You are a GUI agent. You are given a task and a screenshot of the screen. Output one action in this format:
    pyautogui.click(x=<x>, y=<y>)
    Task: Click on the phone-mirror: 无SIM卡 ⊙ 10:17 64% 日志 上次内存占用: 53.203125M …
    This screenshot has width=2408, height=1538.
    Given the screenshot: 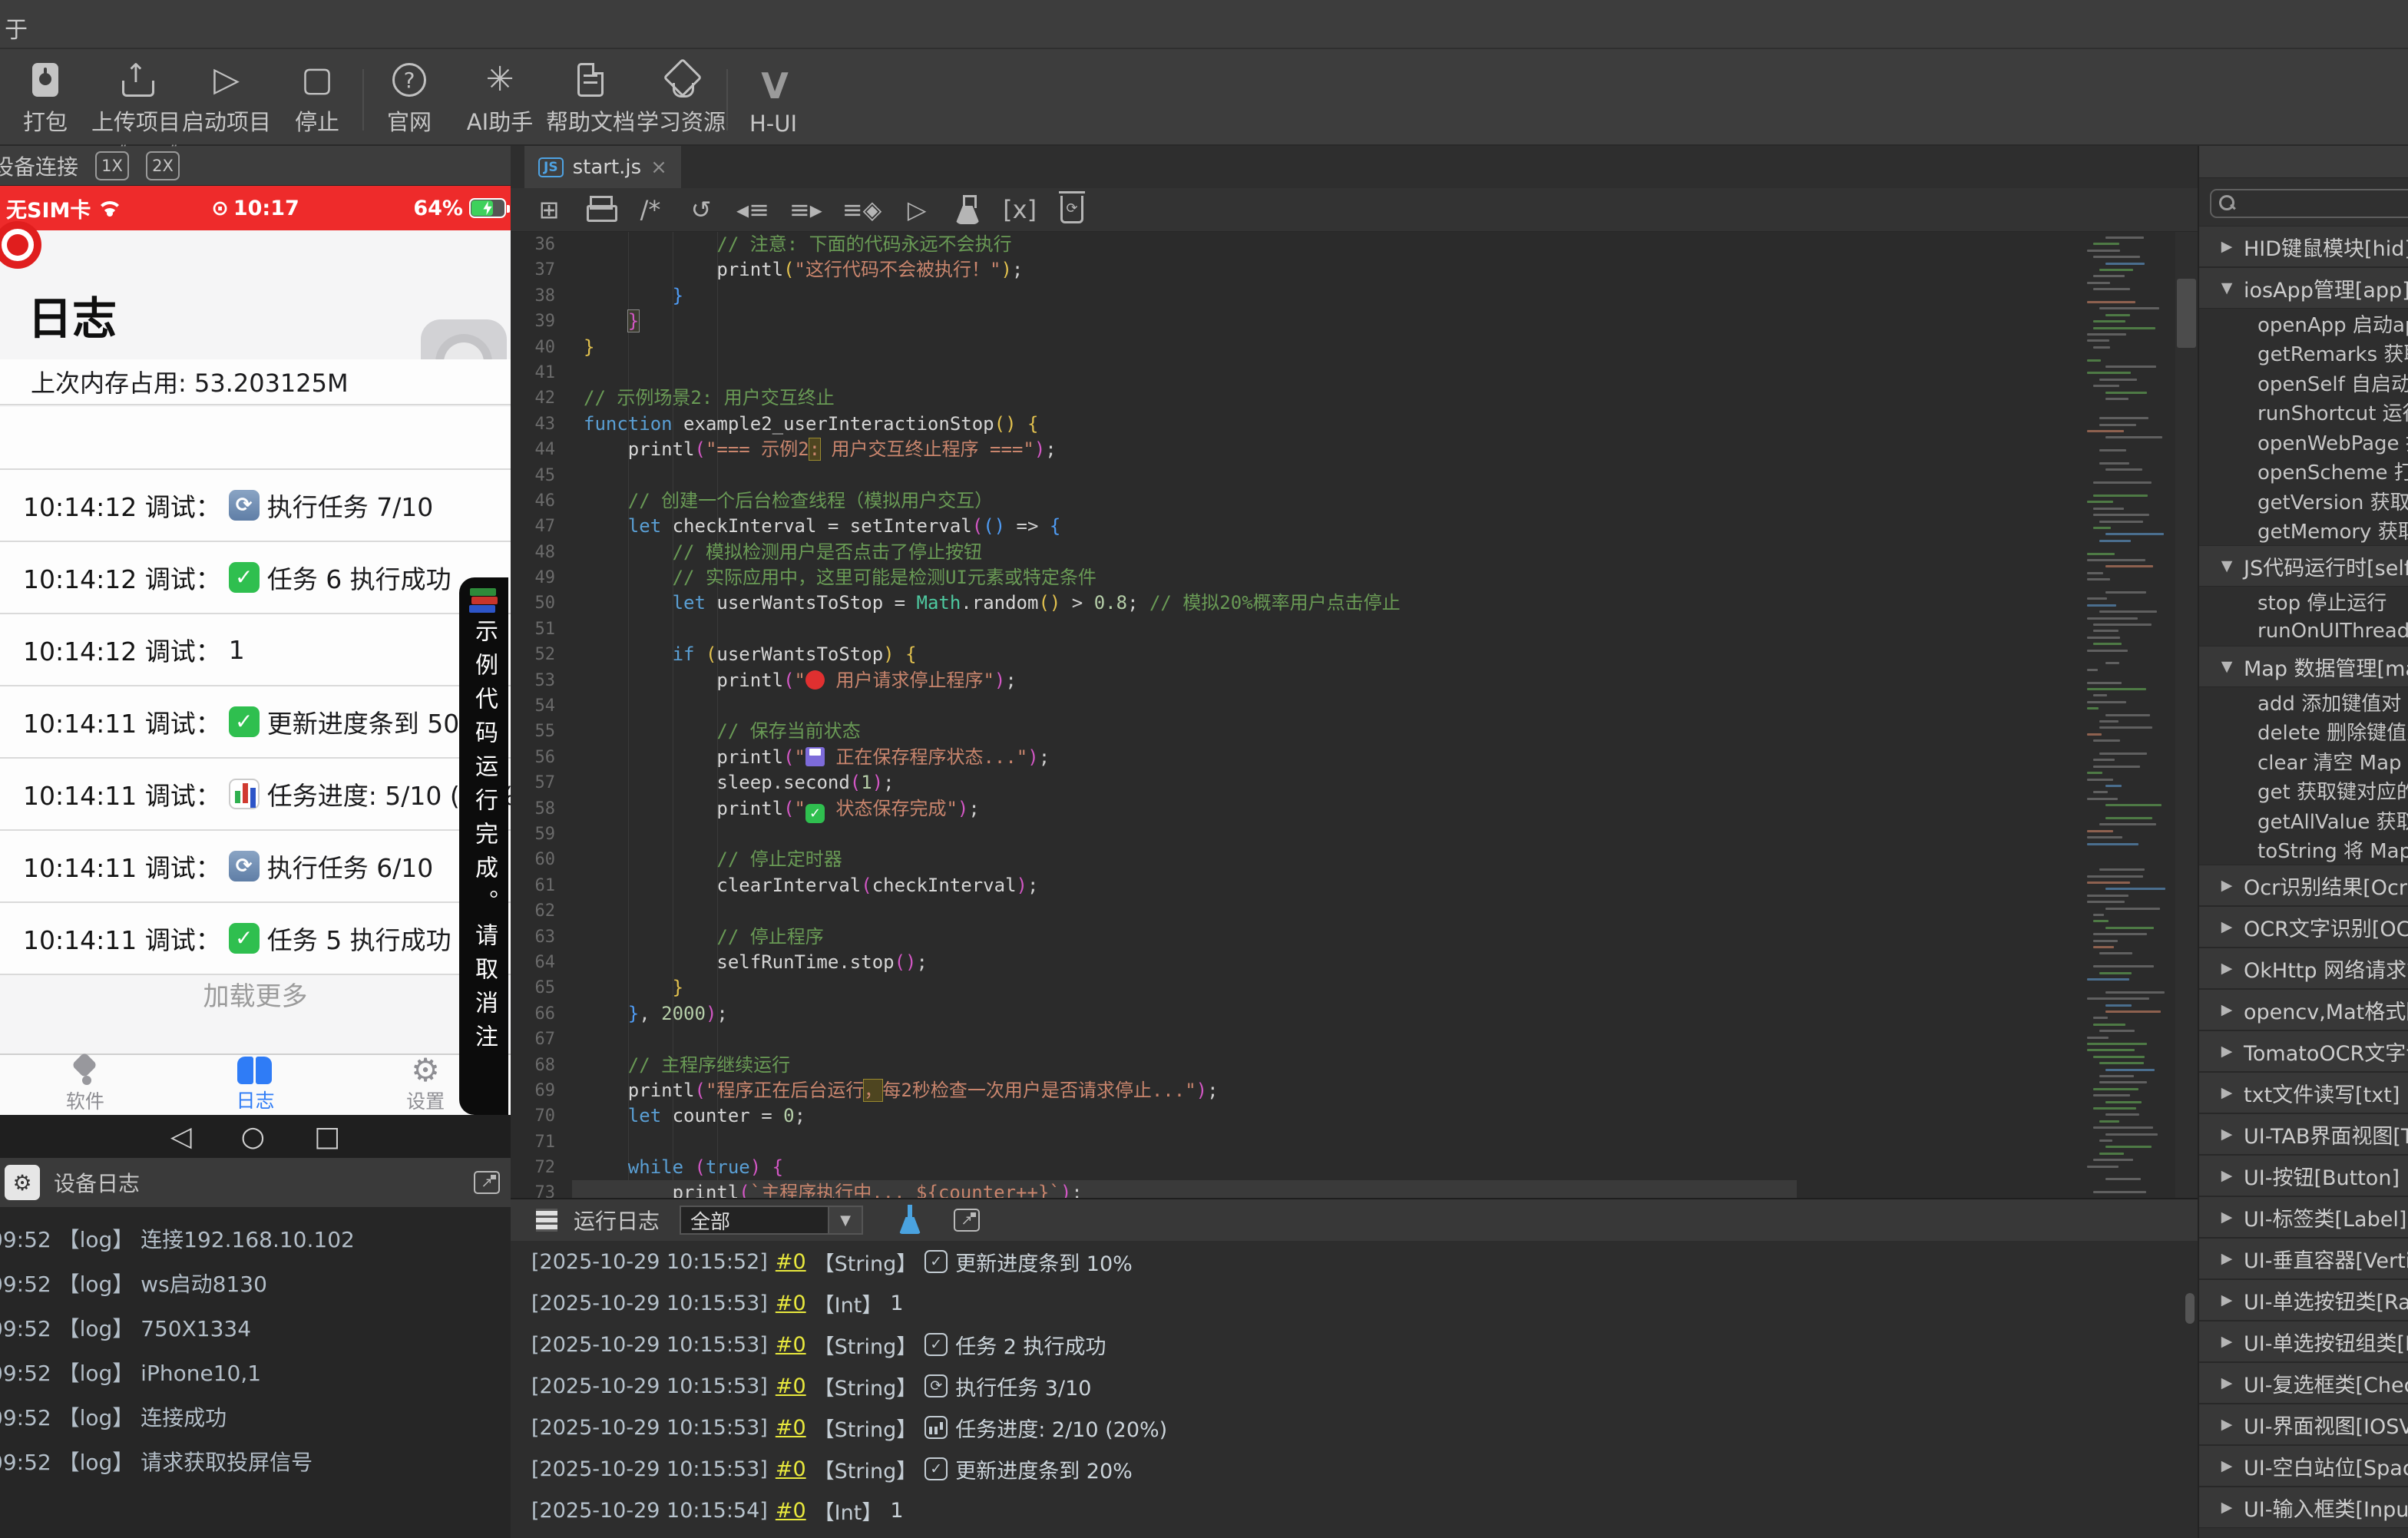 What is the action you would take?
    pyautogui.click(x=256, y=672)
    